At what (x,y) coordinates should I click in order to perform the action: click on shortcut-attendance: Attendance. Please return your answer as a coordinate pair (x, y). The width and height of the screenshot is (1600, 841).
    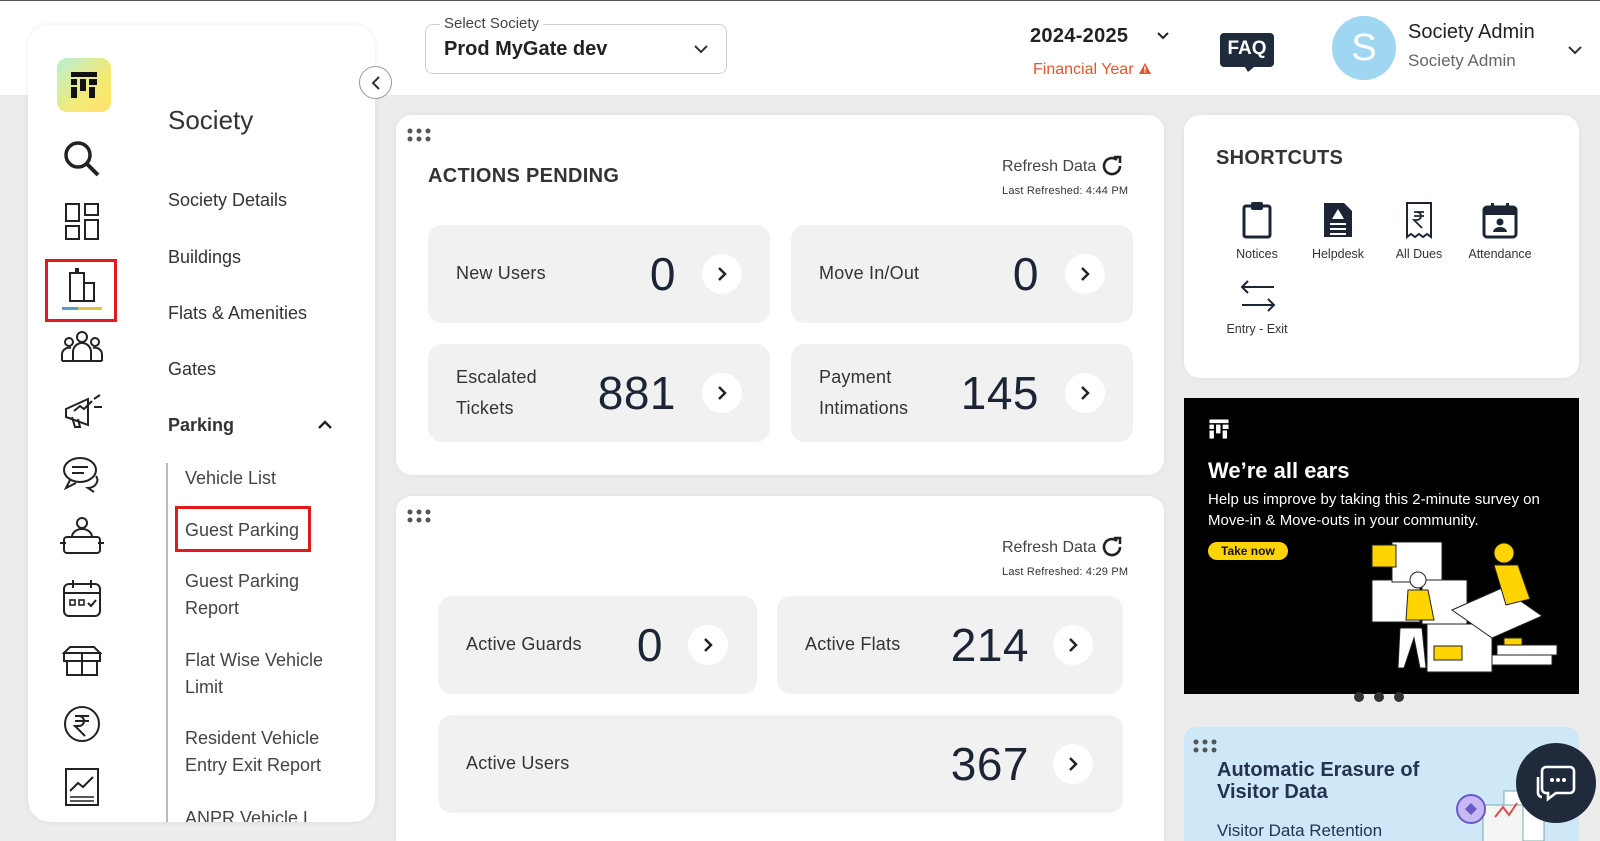
    Looking at the image, I should click on (1500, 231).